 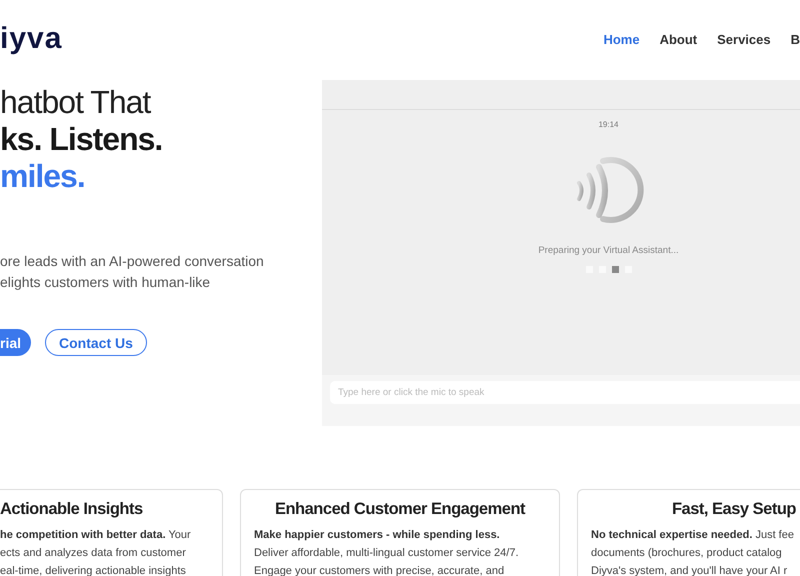 What do you see at coordinates (96, 552) in the screenshot?
I see `card-text: he competition with better data. Your ects and analyzes data from customer eal-time, delivering actionable insights` at bounding box center [96, 552].